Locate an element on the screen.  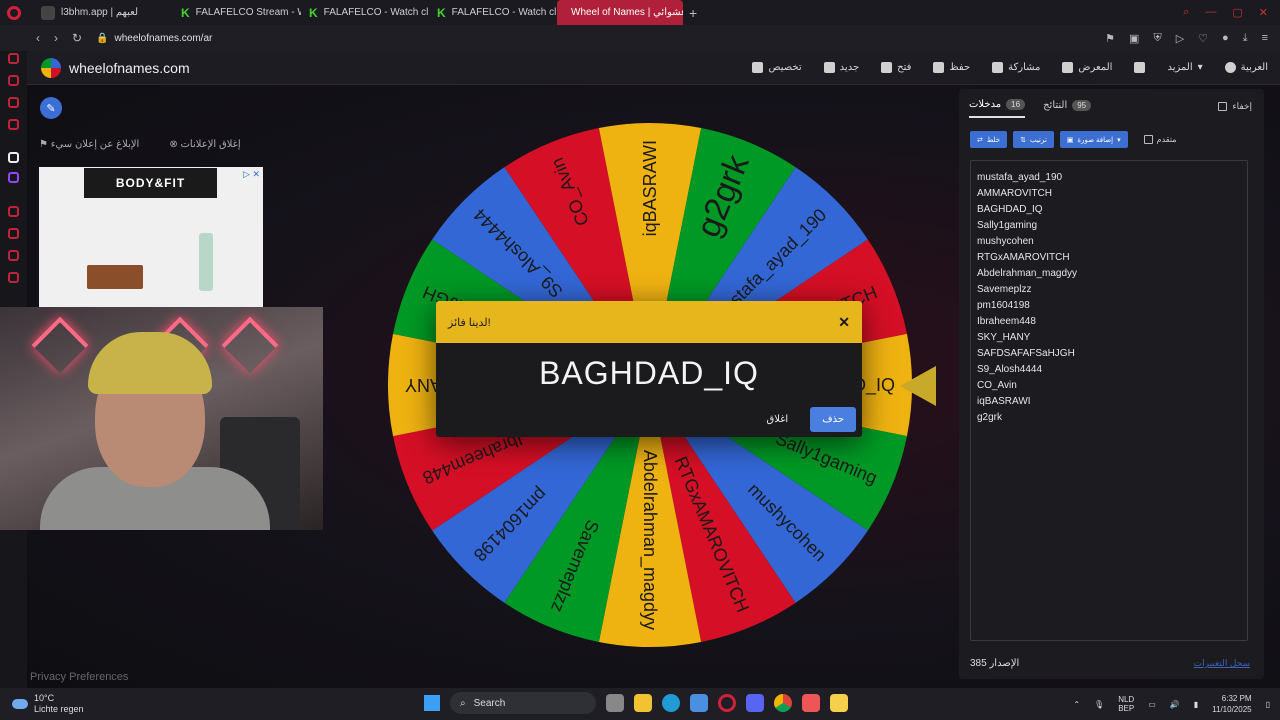
menu-new: جديد is located at coordinates (841, 67).